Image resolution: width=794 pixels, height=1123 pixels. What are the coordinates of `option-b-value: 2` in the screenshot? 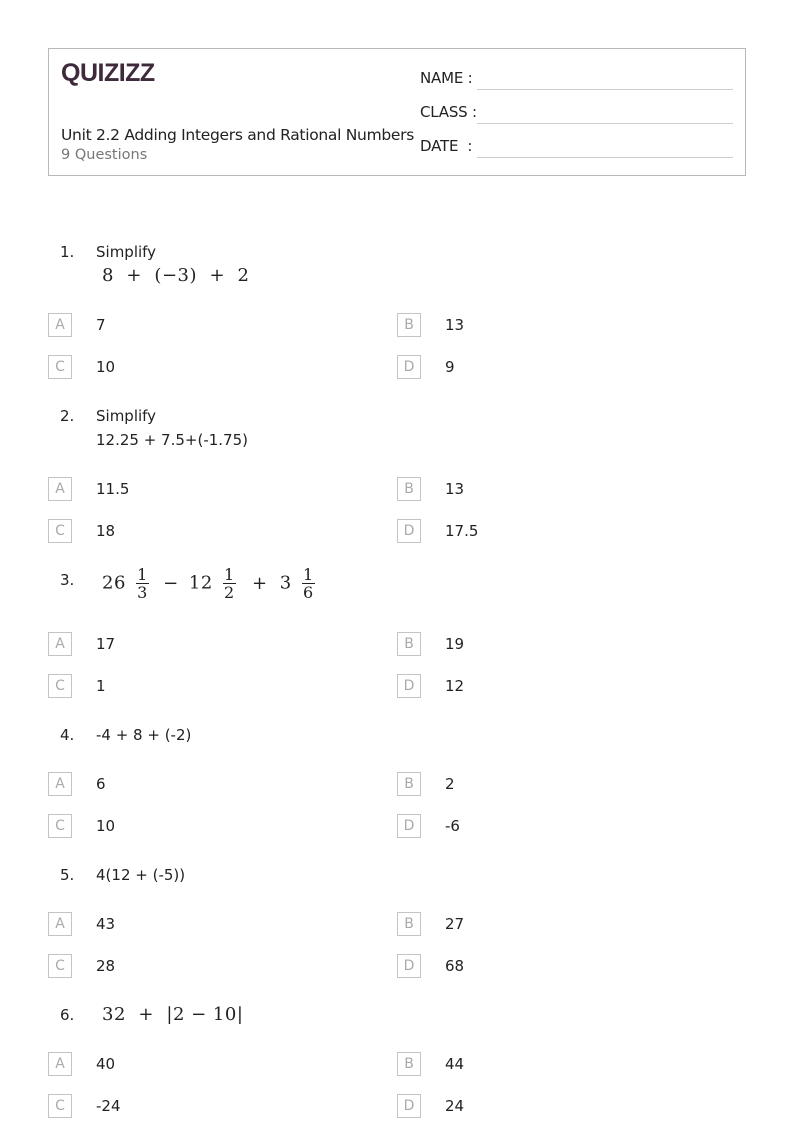 It's located at (450, 784).